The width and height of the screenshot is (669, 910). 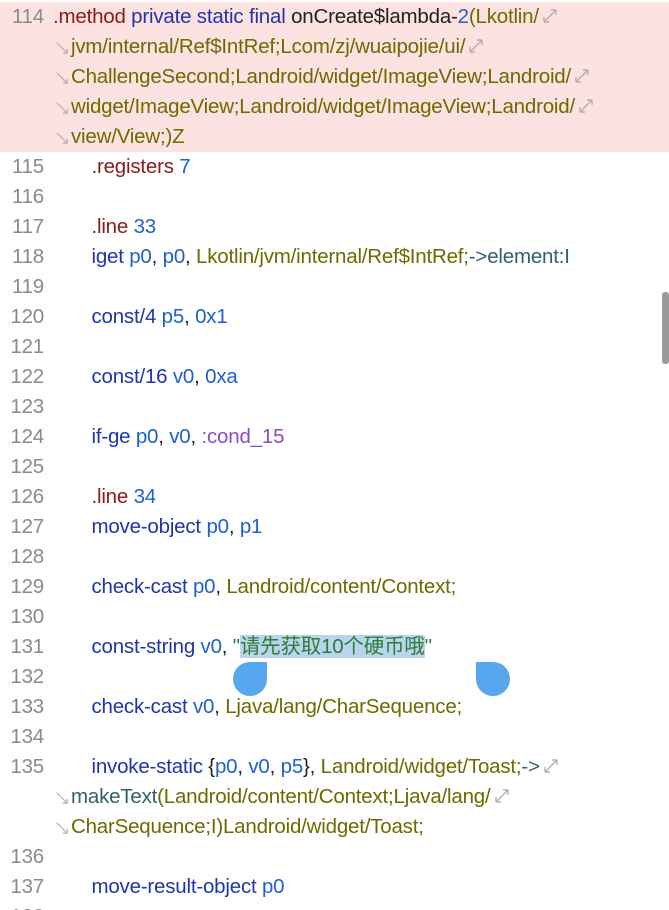 What do you see at coordinates (104, 227) in the screenshot?
I see `code-text: .line 33` at bounding box center [104, 227].